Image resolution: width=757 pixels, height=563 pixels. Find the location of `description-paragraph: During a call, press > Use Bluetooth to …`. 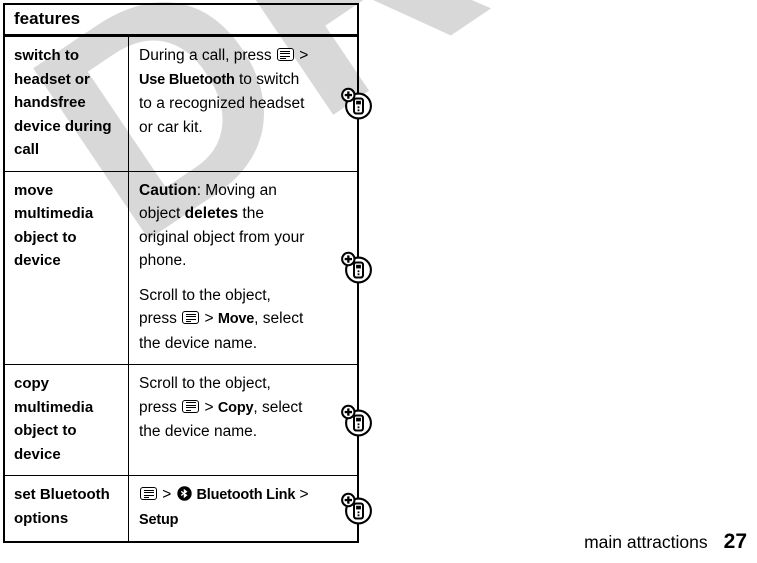

description-paragraph: During a call, press > Use Bluetooth to … is located at coordinates (226, 91).